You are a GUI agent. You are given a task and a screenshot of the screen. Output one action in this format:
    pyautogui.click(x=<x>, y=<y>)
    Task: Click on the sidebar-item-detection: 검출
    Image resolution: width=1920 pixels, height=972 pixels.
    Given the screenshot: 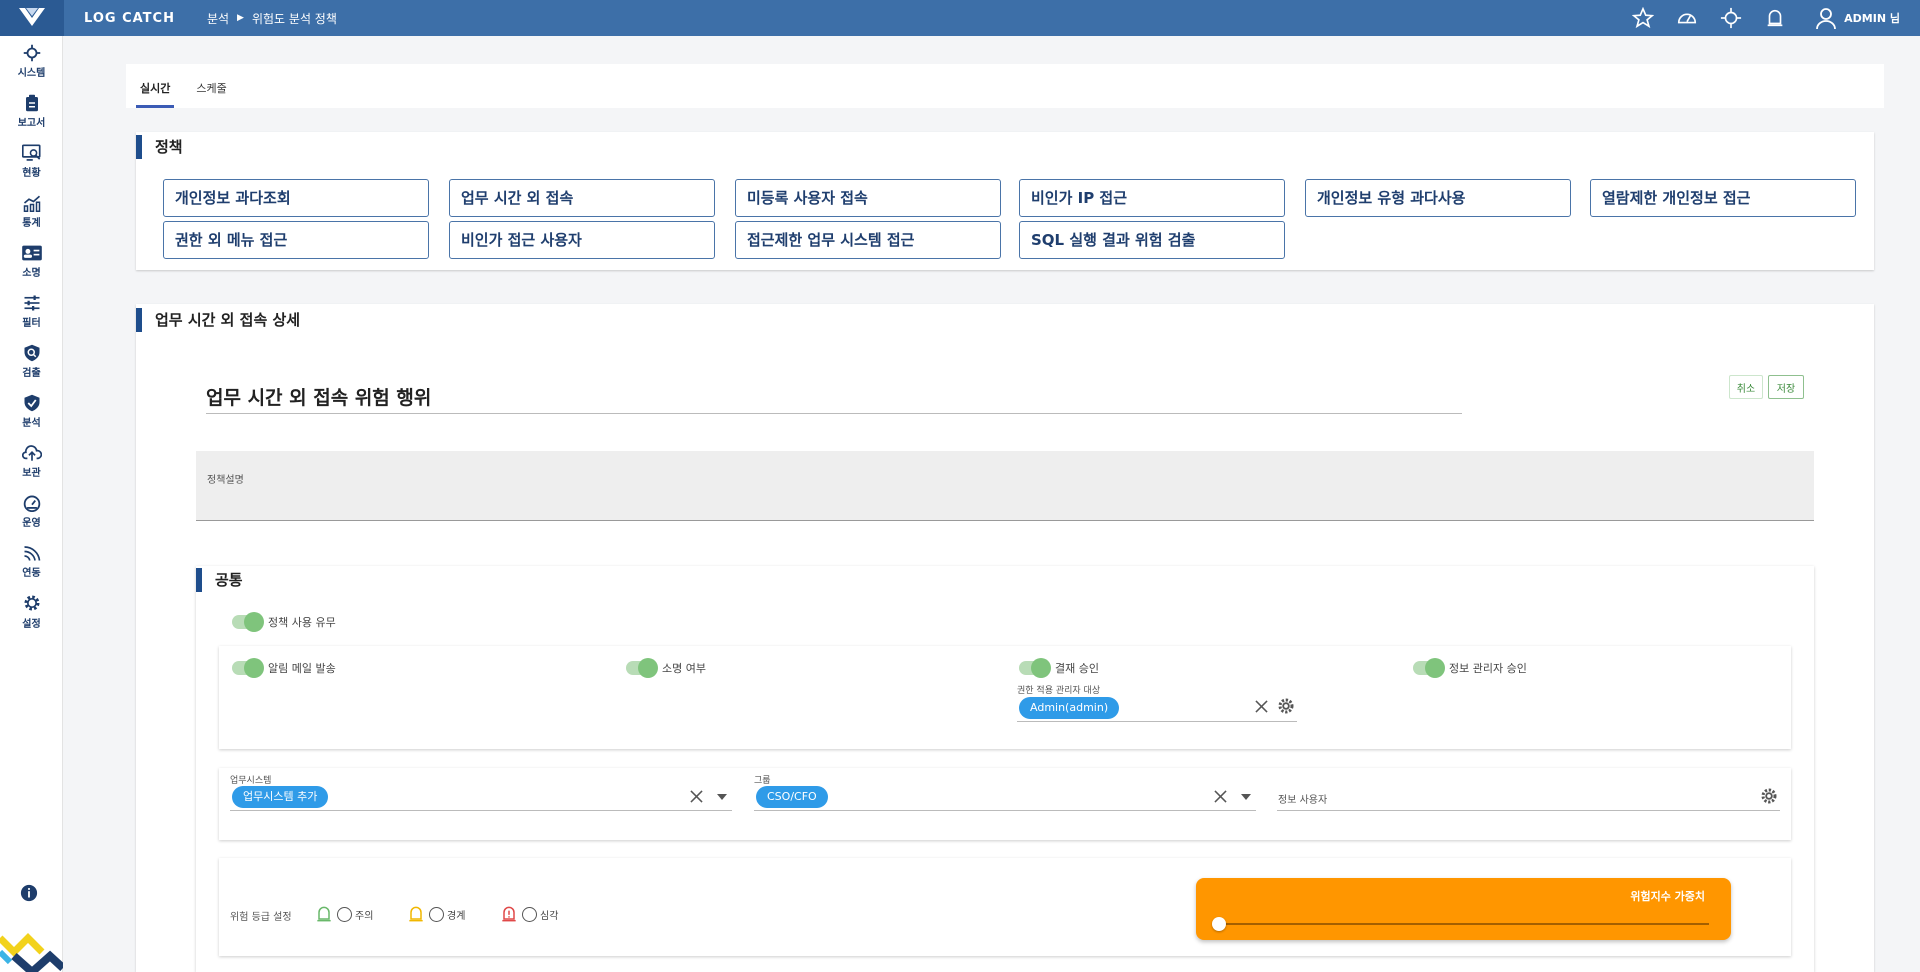 What is the action you would take?
    pyautogui.click(x=31, y=361)
    